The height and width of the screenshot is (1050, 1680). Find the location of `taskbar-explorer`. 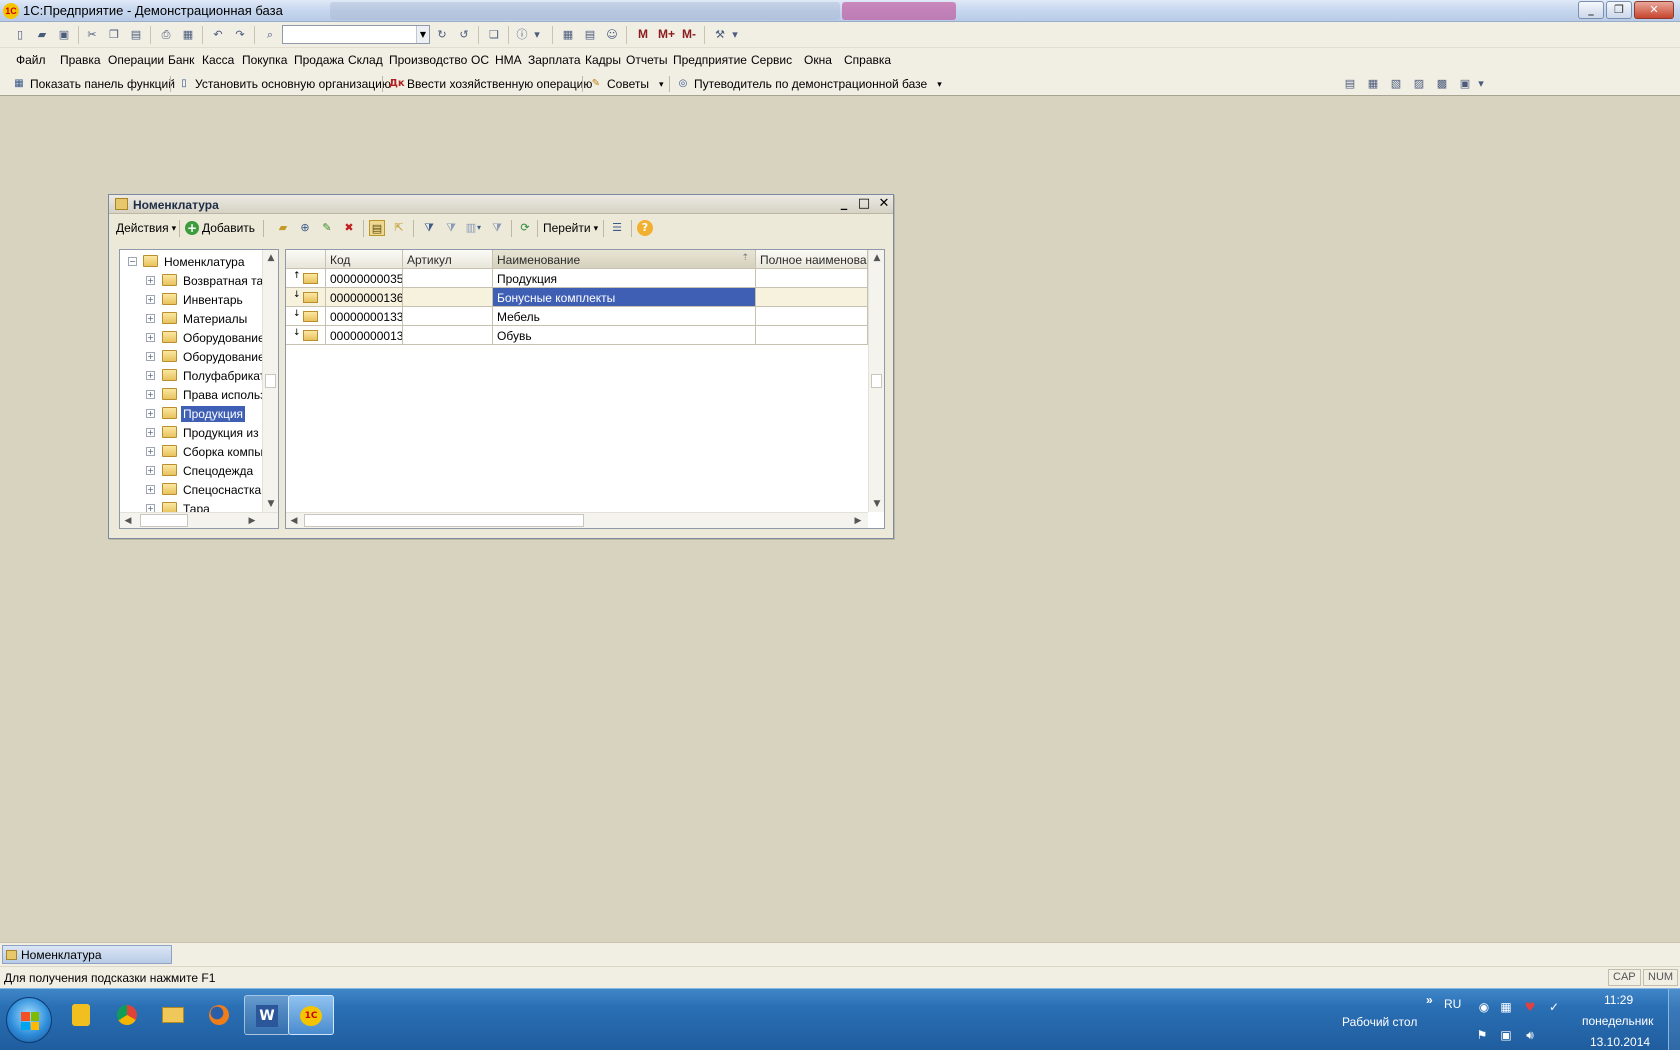

taskbar-explorer is located at coordinates (173, 1015).